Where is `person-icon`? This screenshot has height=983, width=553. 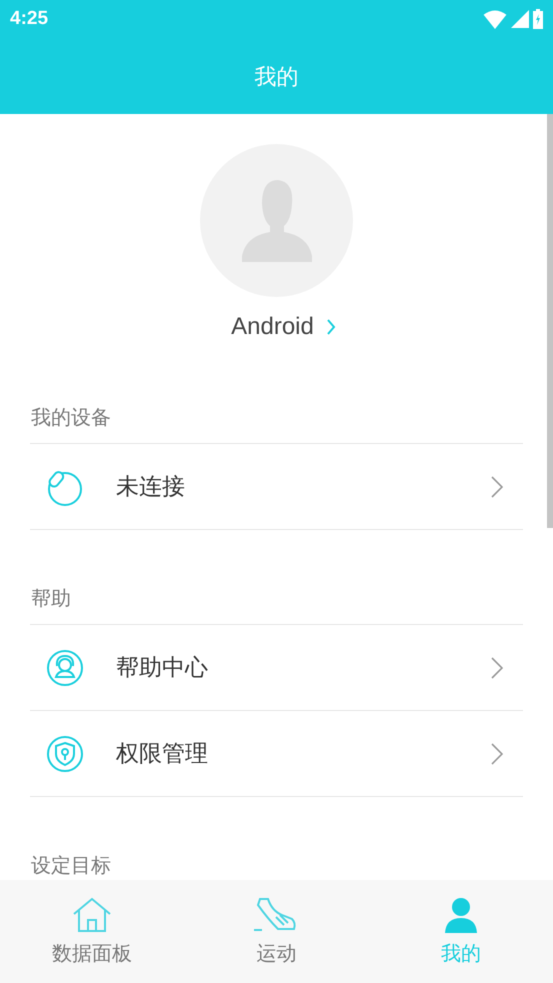
person-icon is located at coordinates (460, 915).